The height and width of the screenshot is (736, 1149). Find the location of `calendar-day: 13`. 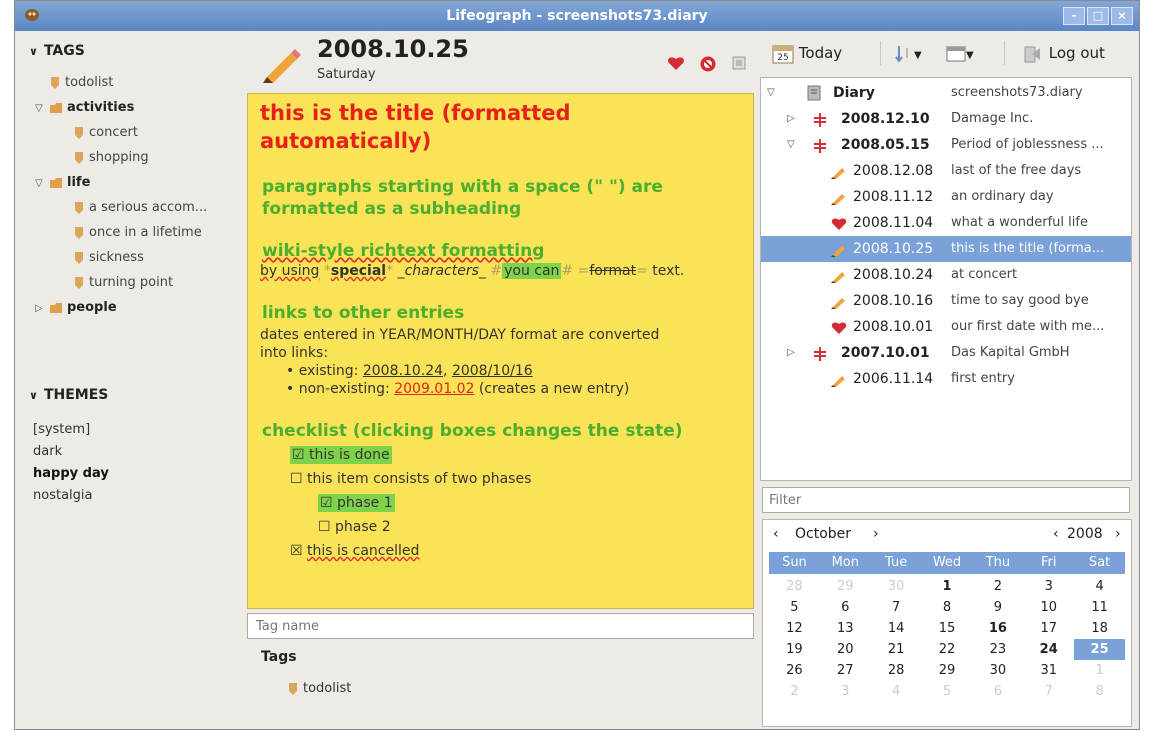

calendar-day: 13 is located at coordinates (845, 628).